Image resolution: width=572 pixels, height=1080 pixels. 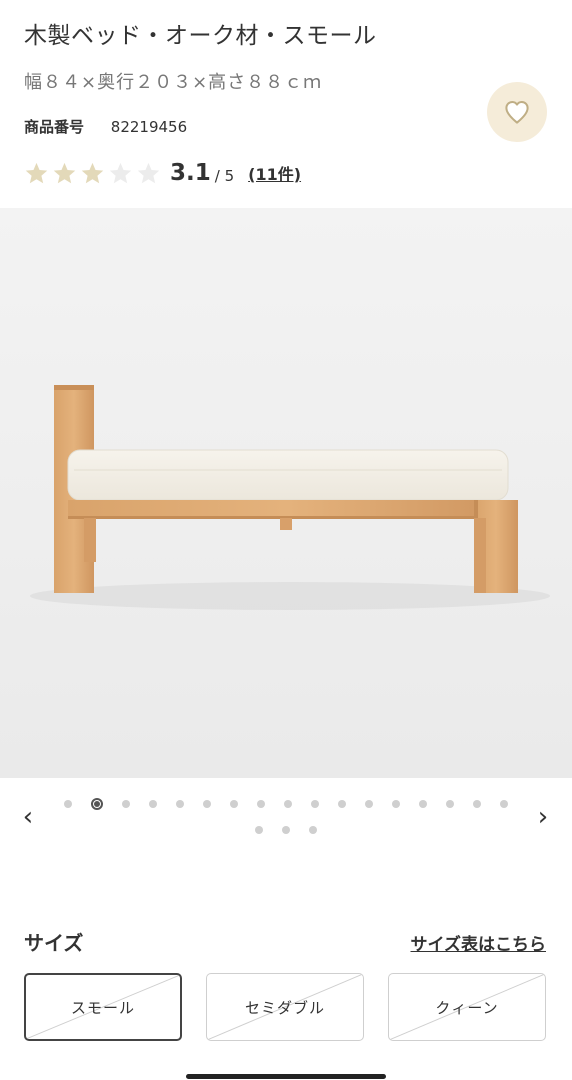 What do you see at coordinates (97, 804) in the screenshot?
I see `pagination-dot-active` at bounding box center [97, 804].